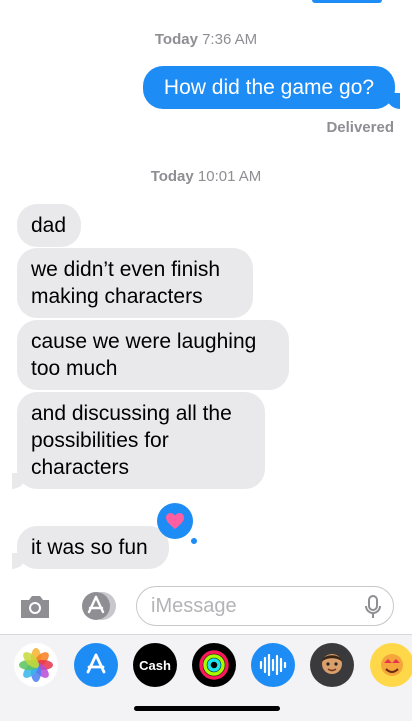 The image size is (412, 721). What do you see at coordinates (153, 355) in the screenshot?
I see `incoming-message: cause we were laughing too much` at bounding box center [153, 355].